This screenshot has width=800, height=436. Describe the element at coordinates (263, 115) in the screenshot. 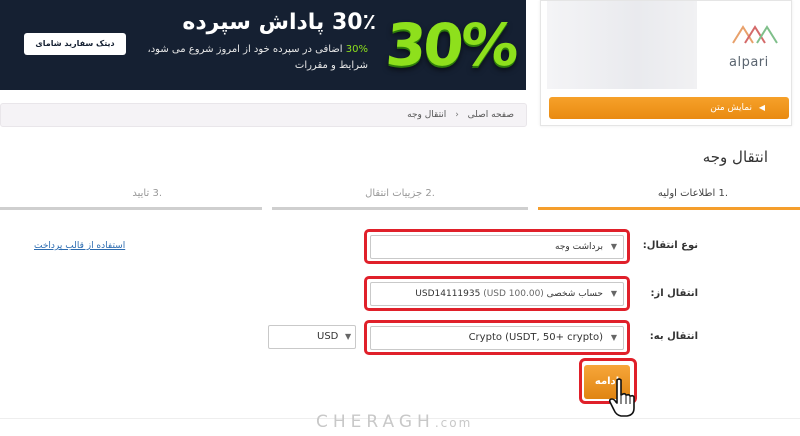

I see `breadcrumb: صفحه اصلی ‹ انتقال وجه` at that location.